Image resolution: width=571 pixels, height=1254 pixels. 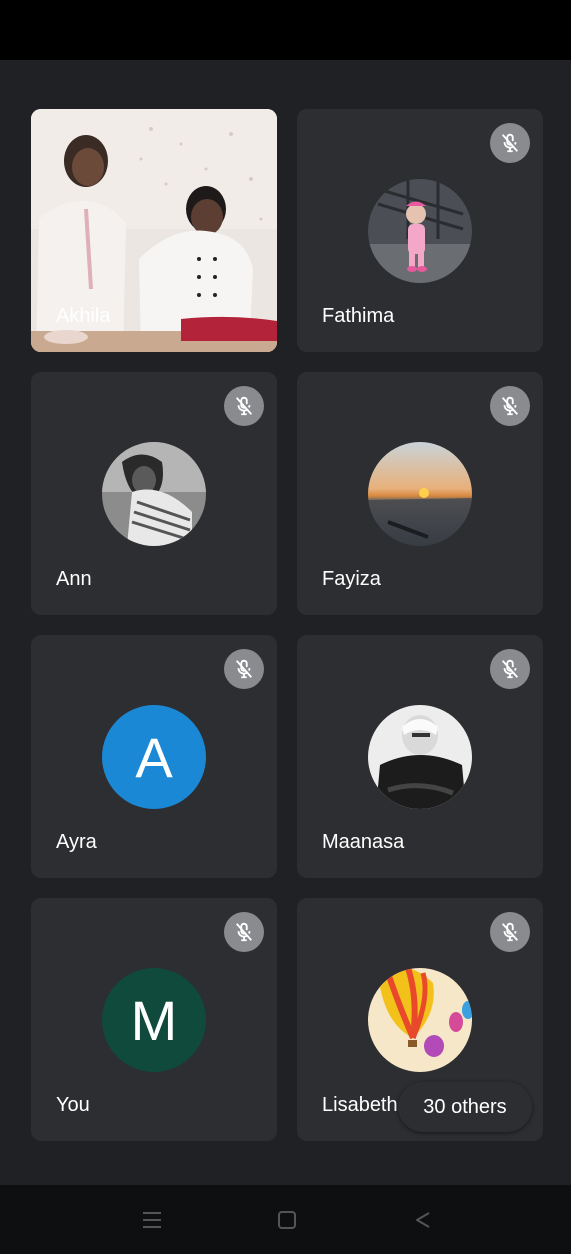 I want to click on participant-tile-ann: Ann, so click(x=154, y=493).